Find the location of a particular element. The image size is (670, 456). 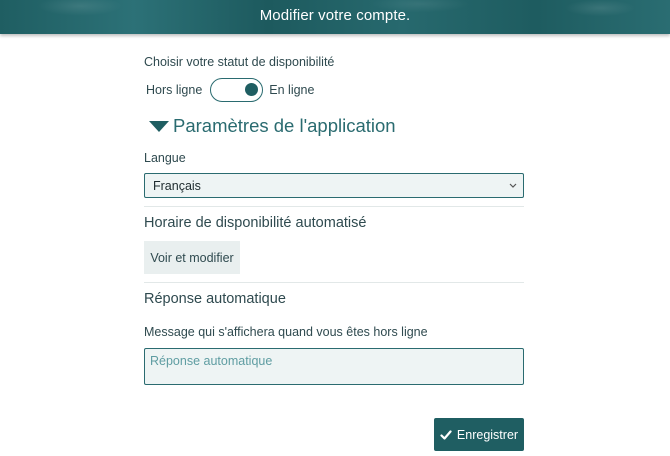

save-button-label: Enregistrer is located at coordinates (487, 434).